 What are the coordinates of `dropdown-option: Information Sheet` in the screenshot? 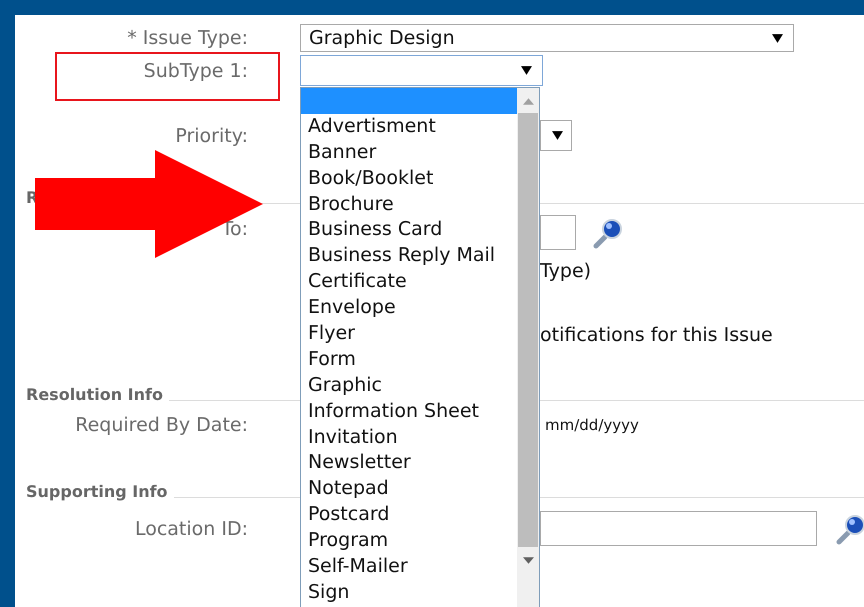 It's located at (409, 411).